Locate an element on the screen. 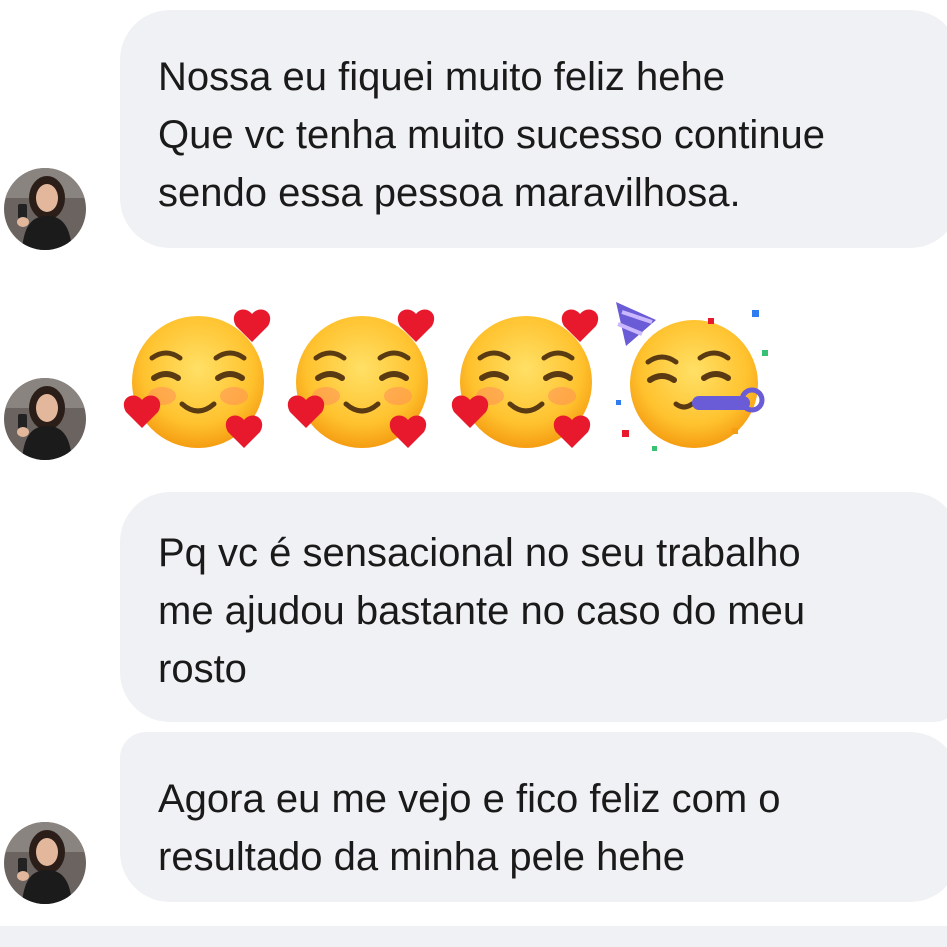 The image size is (947, 947). message-text-line: sendo essa pessoa maravilhosa. is located at coordinates (449, 193).